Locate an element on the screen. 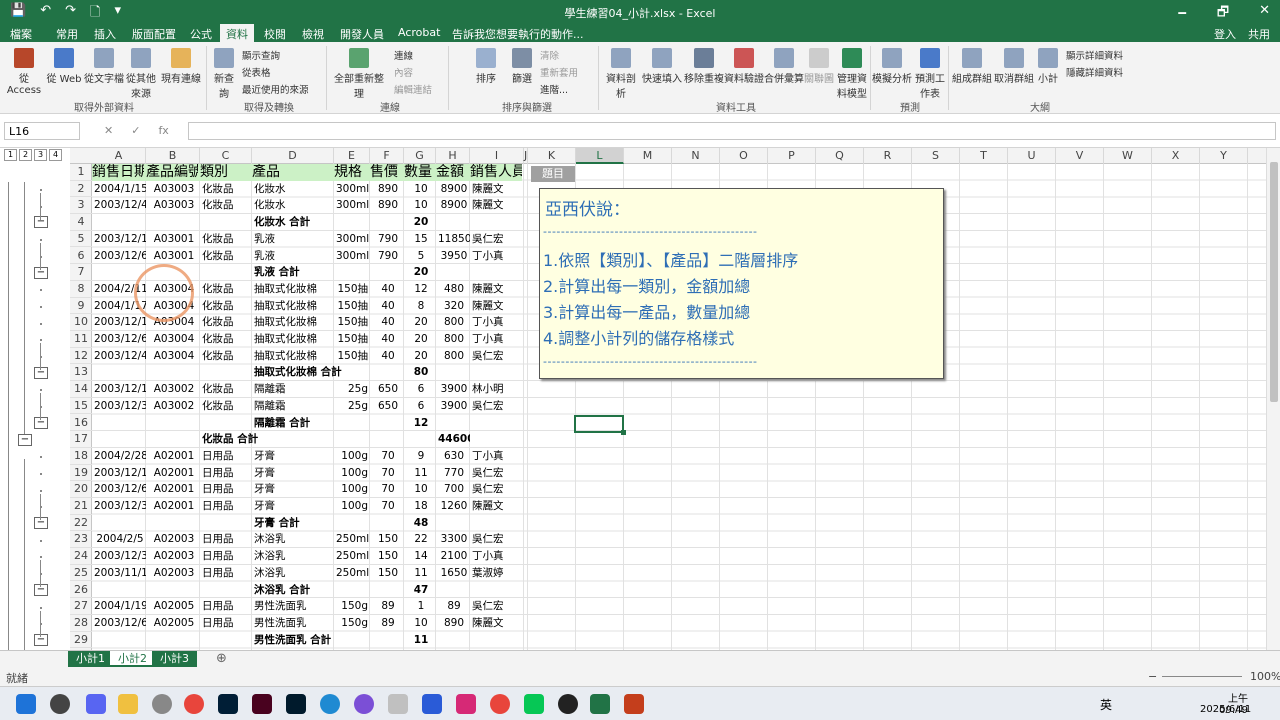  column-header-R: R is located at coordinates (888, 156).